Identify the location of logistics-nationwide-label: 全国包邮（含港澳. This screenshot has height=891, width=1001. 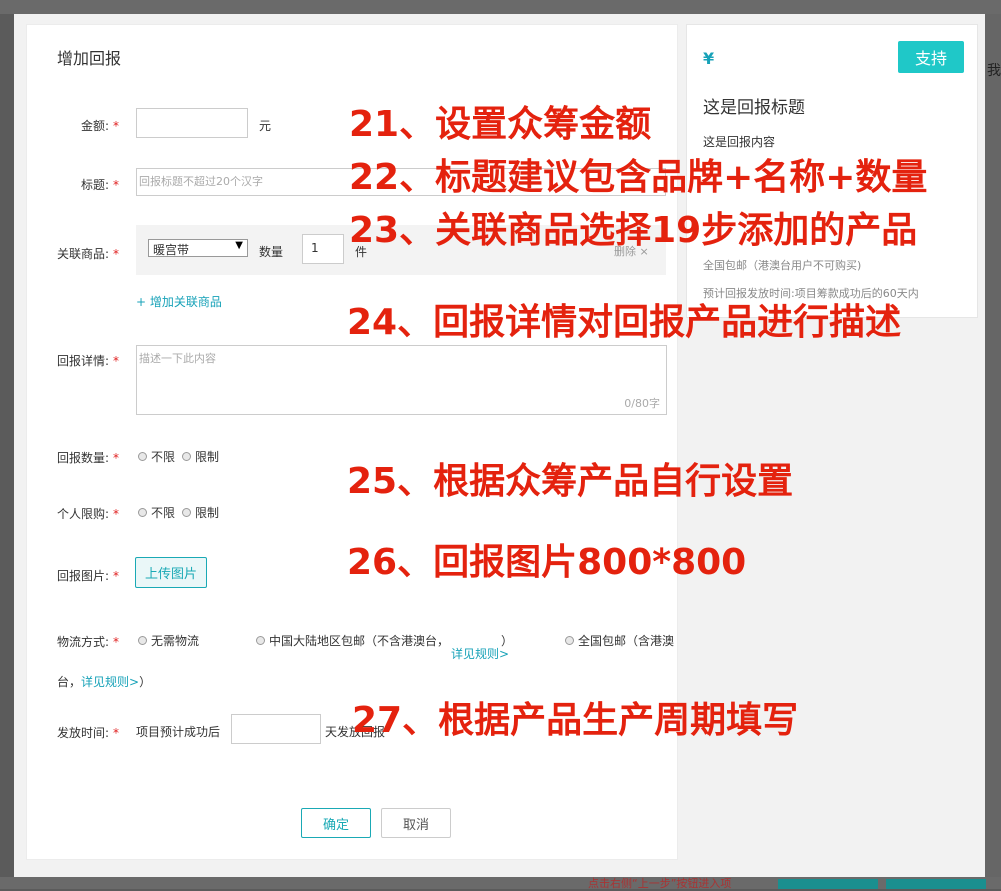
(626, 641).